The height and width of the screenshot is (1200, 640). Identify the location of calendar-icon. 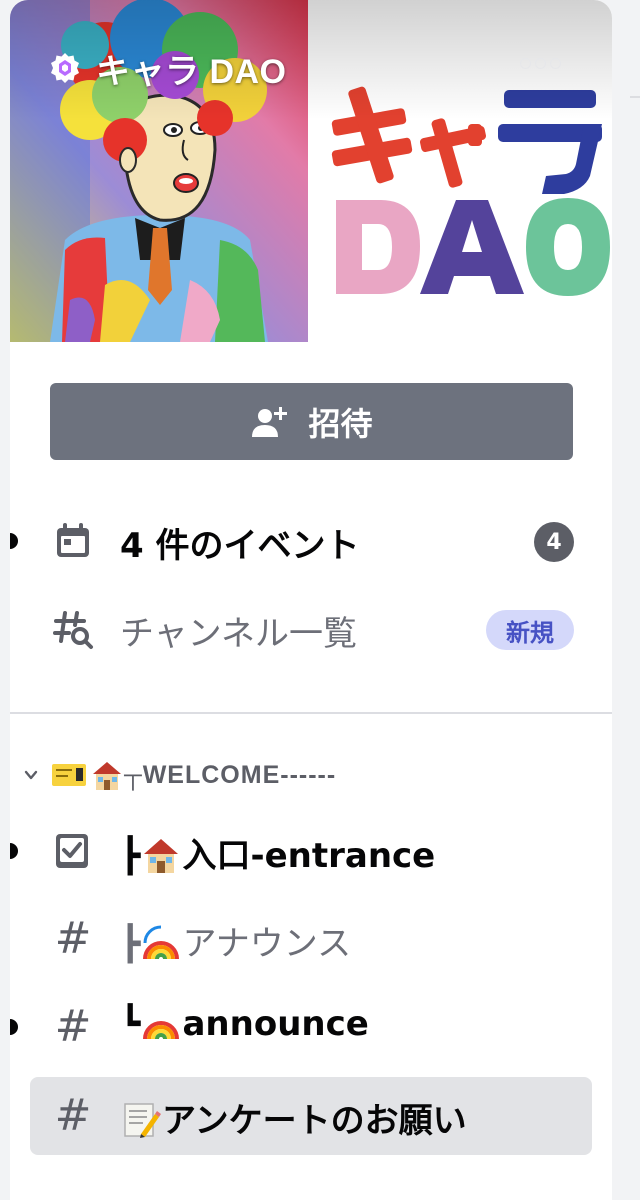
(73, 541).